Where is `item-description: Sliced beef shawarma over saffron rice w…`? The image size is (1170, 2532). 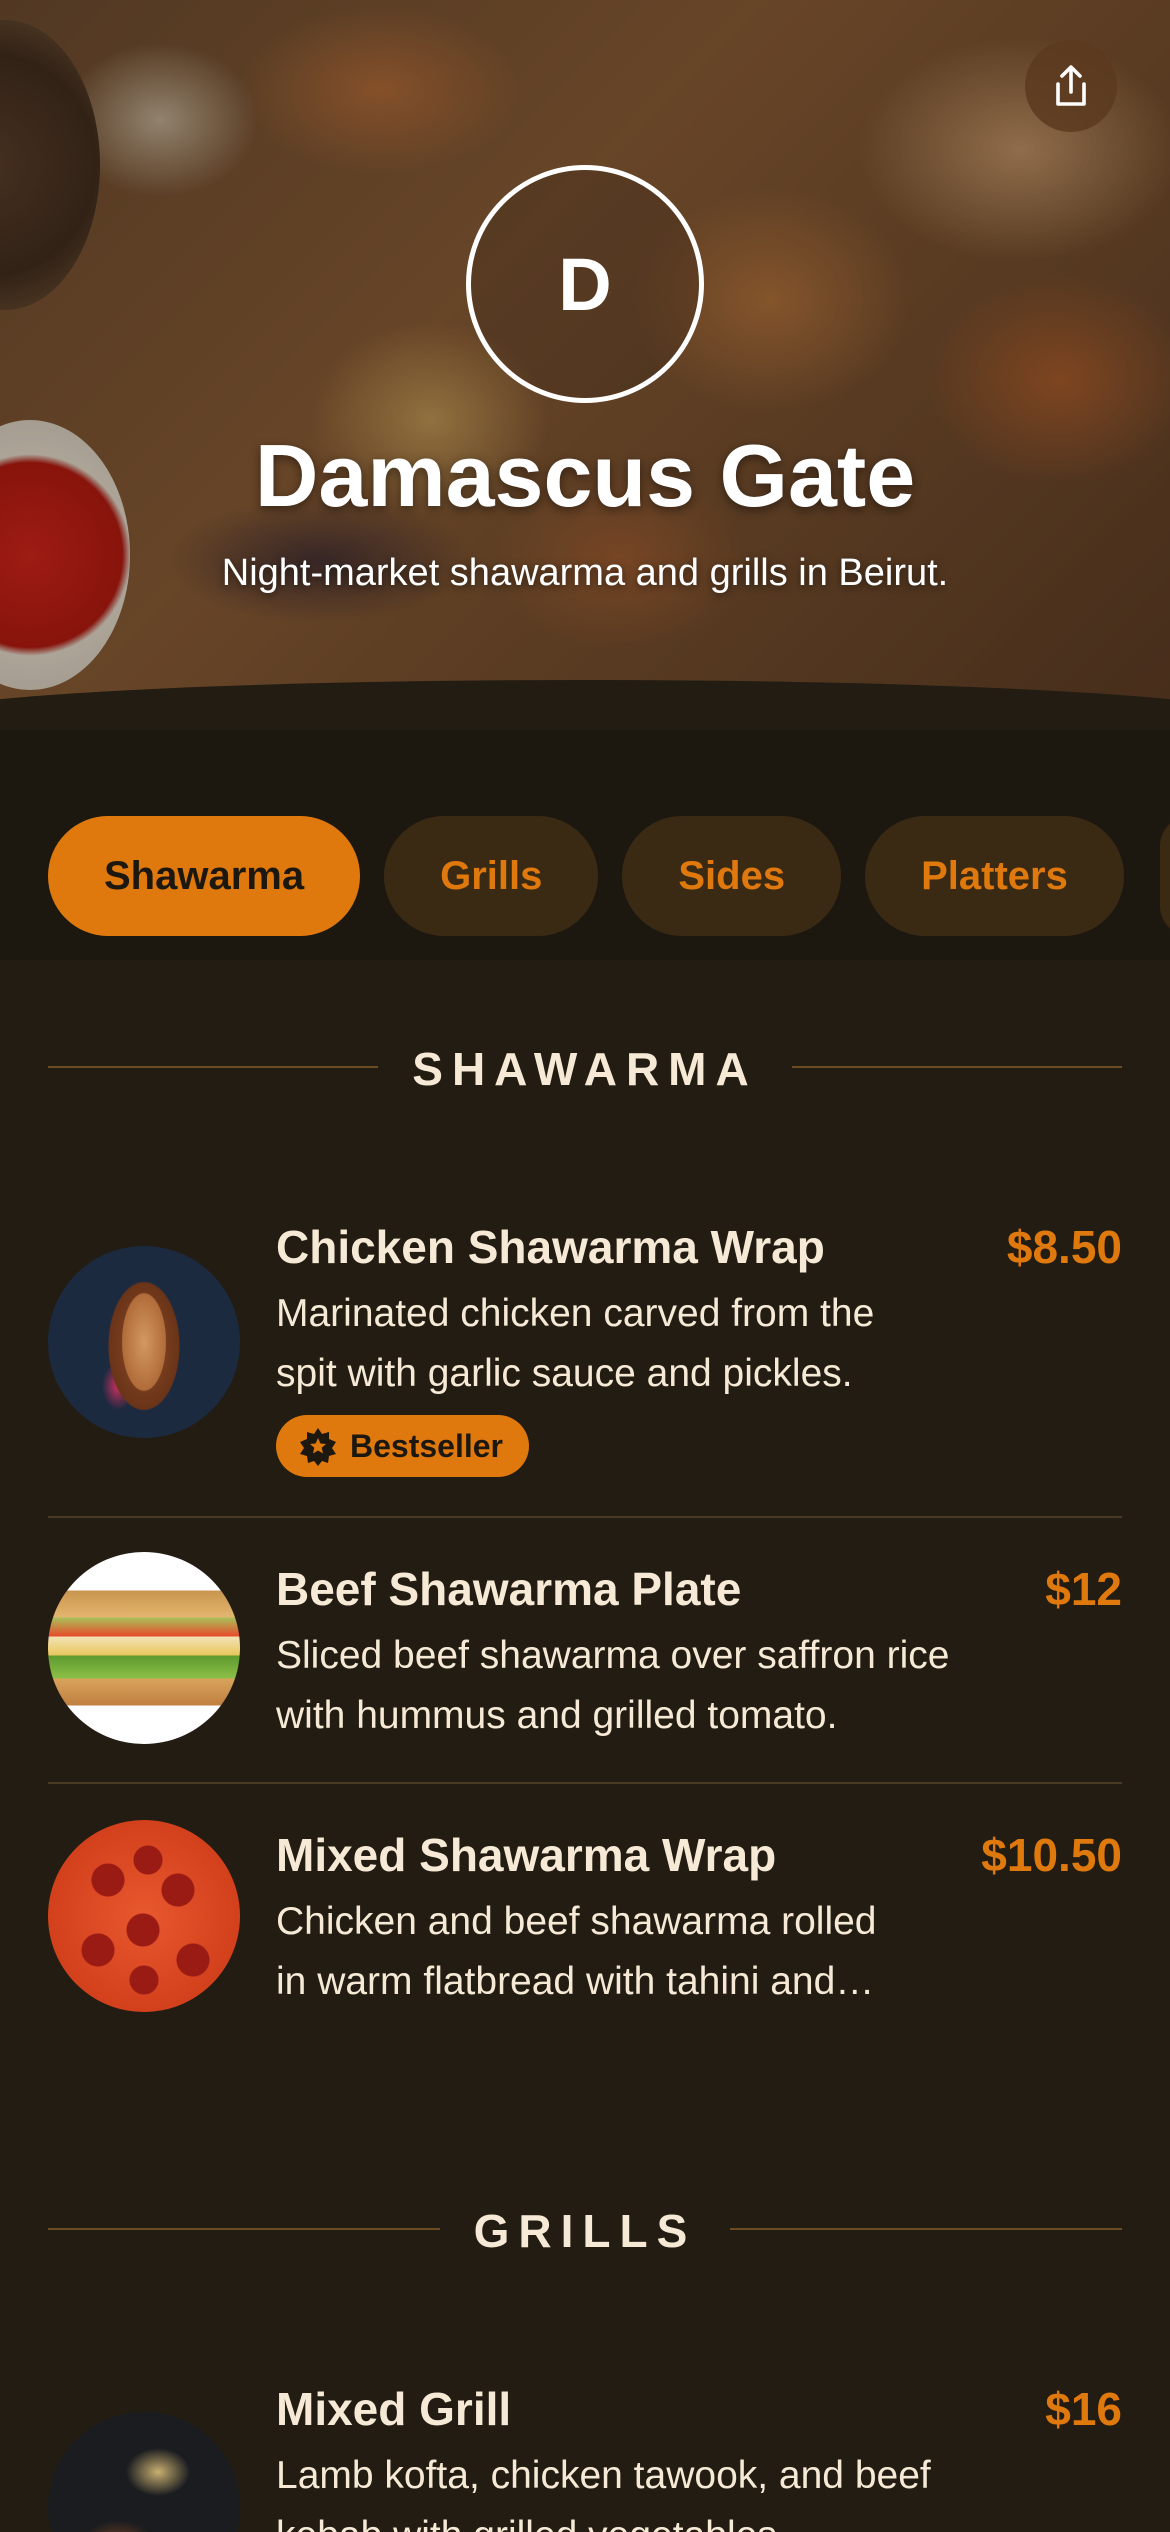 item-description: Sliced beef shawarma over saffron rice w… is located at coordinates (613, 1685).